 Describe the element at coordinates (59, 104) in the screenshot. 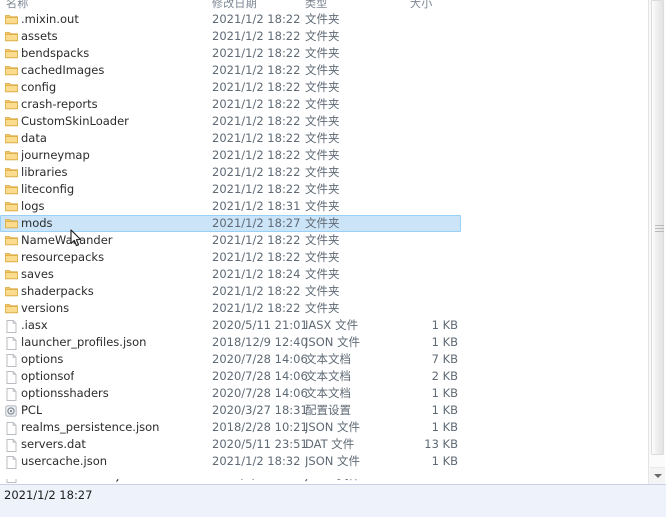

I see `file-name-cell: crash-reports` at that location.